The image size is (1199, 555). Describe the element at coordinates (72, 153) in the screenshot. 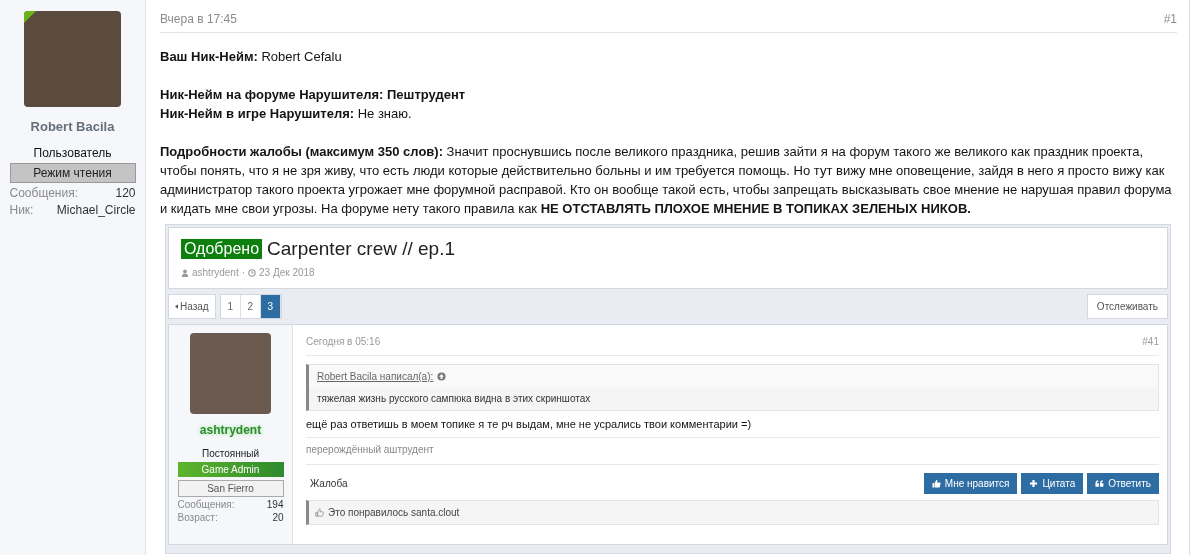

I see `user-title: Пользователь` at that location.